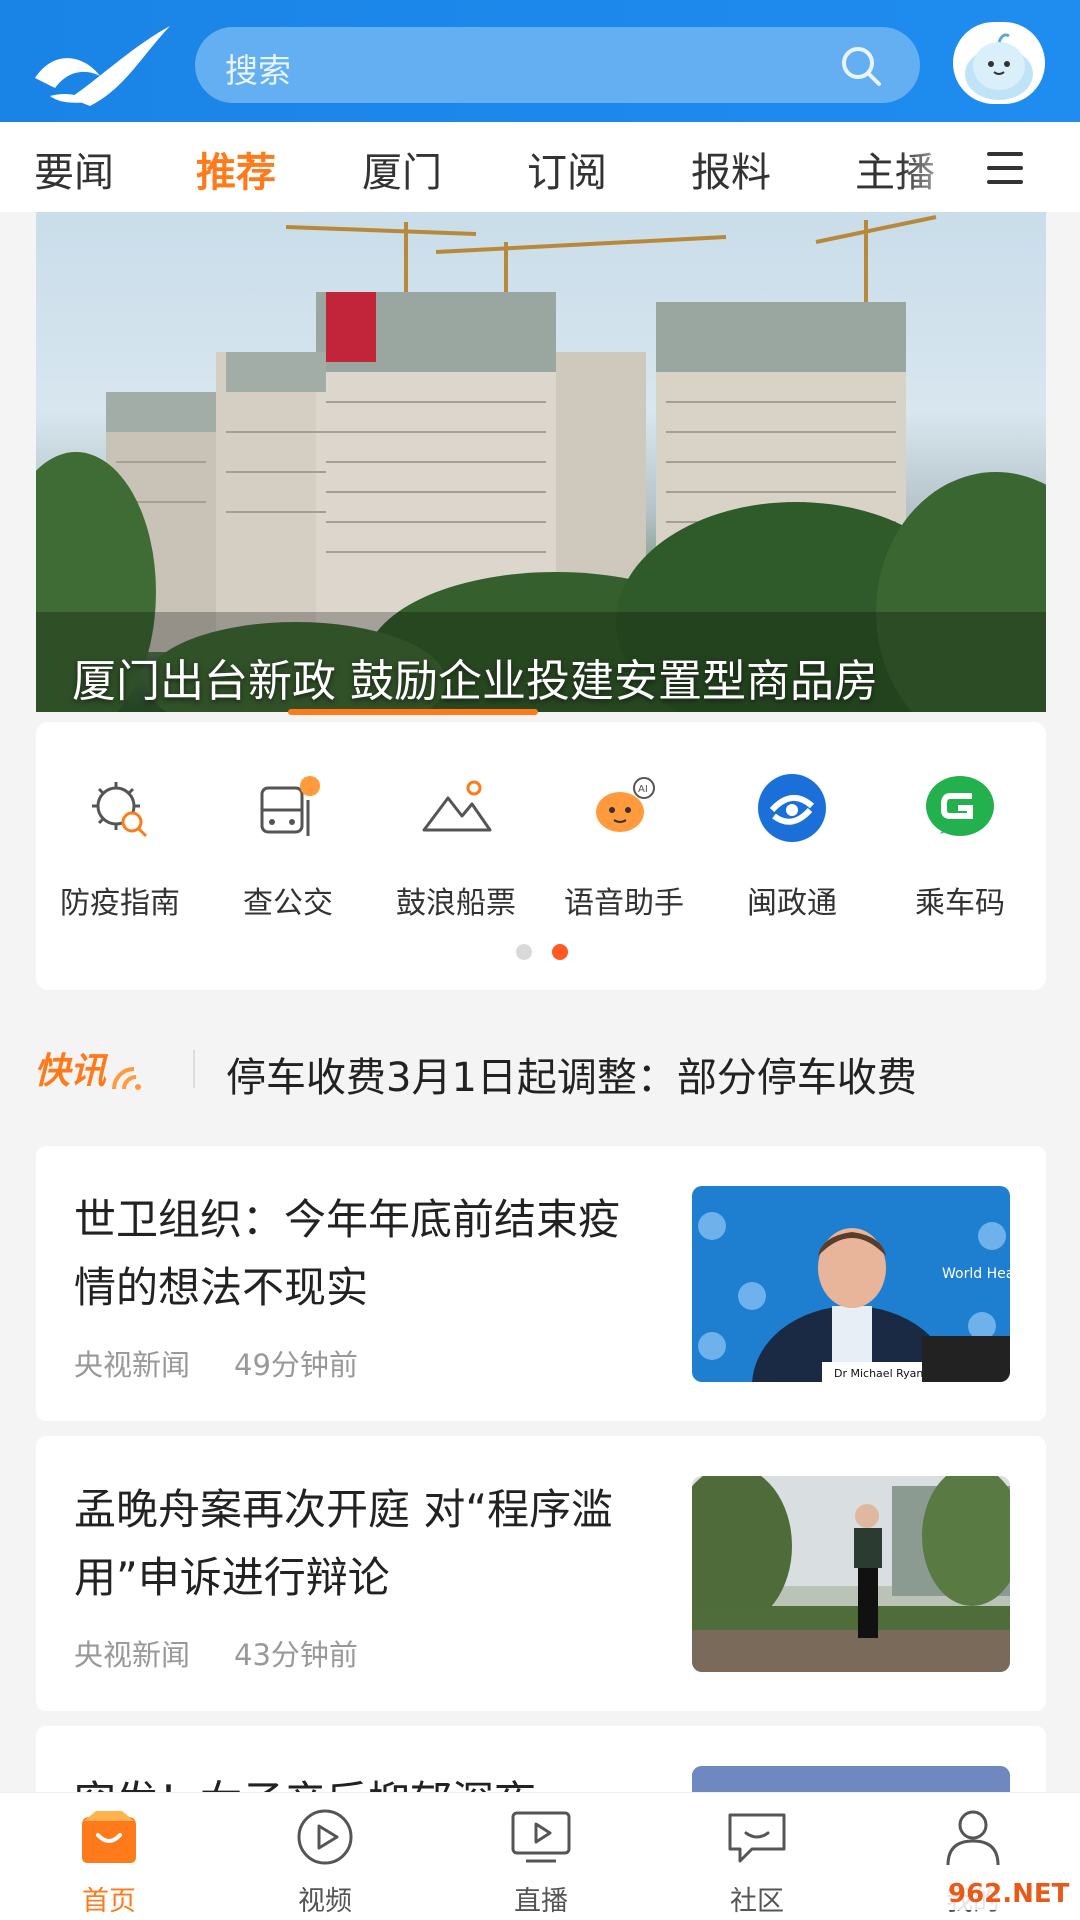 The width and height of the screenshot is (1080, 1920). I want to click on mascot-avatar-icon, so click(999, 66).